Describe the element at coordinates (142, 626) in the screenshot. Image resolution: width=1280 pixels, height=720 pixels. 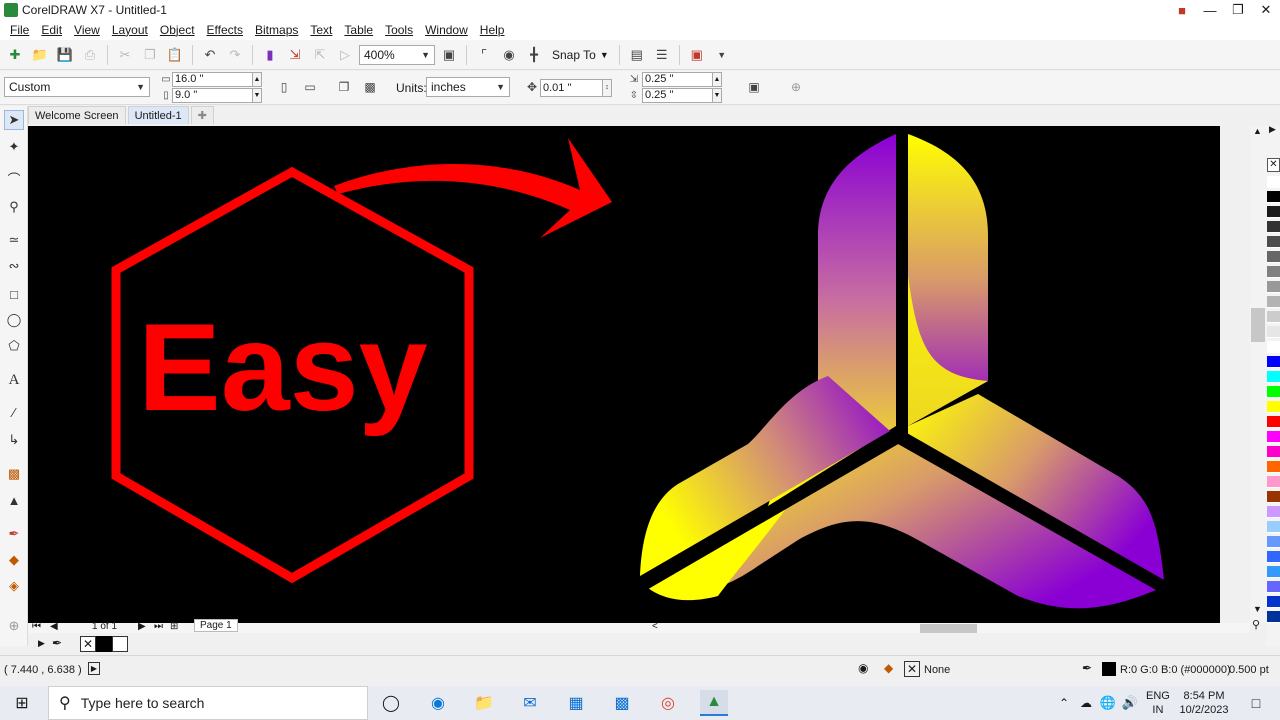
I see `next-page-icon: ▶` at that location.